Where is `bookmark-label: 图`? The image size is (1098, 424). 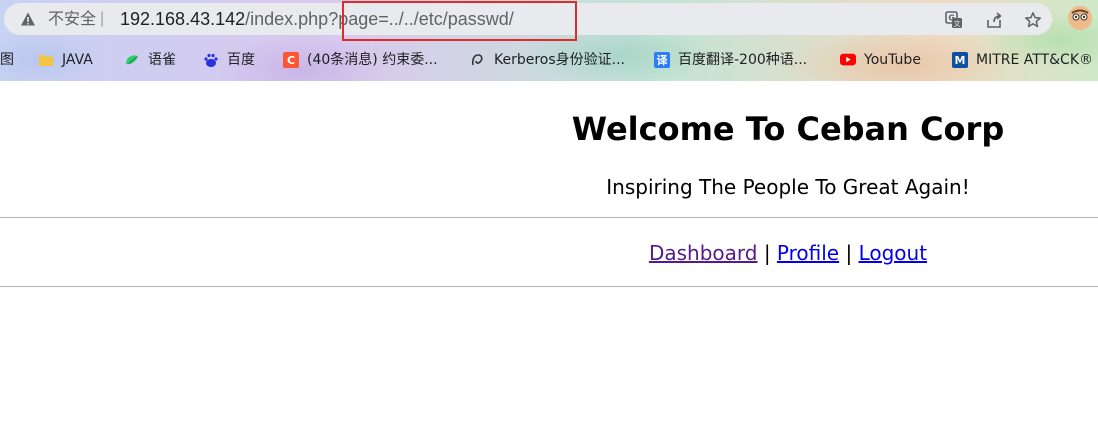 bookmark-label: 图 is located at coordinates (7, 60).